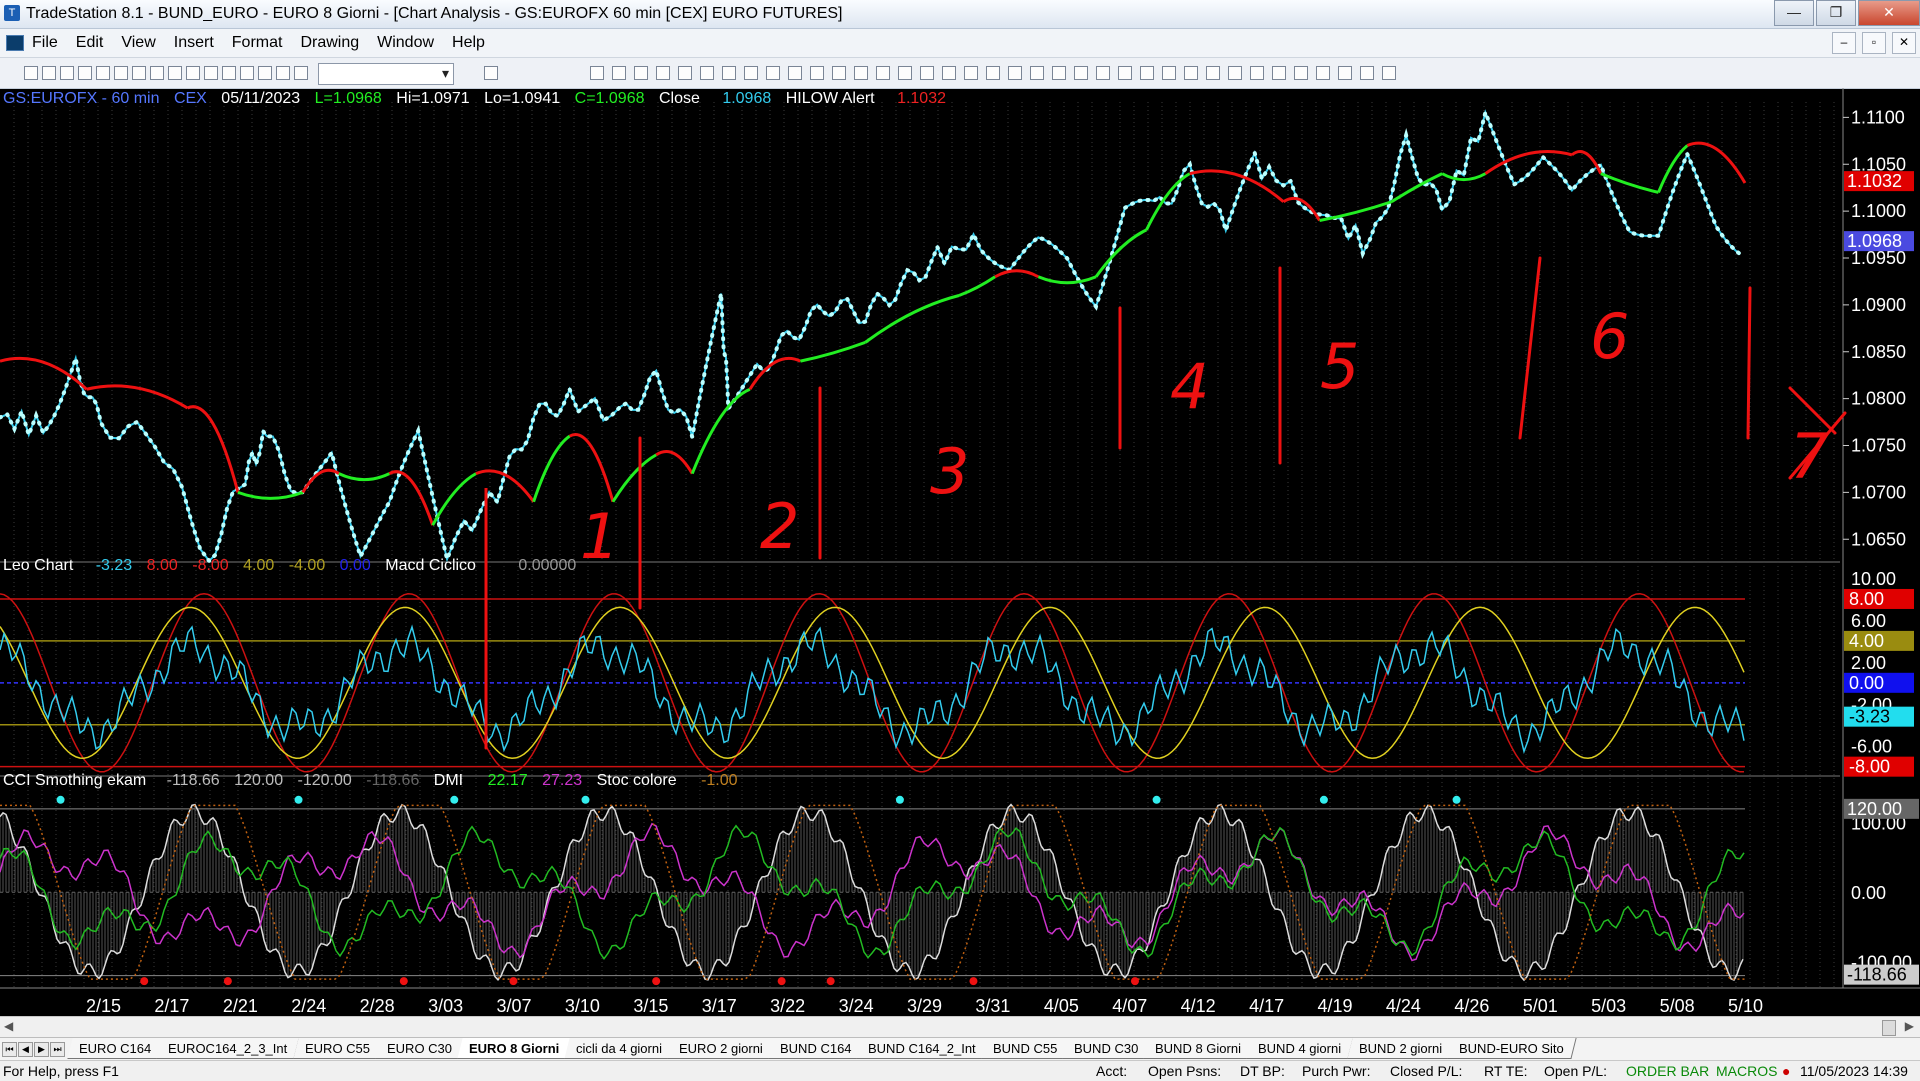 The image size is (1920, 1081). Describe the element at coordinates (1511, 1048) in the screenshot. I see `workspace-tab: BUND-EURO Sito` at that location.